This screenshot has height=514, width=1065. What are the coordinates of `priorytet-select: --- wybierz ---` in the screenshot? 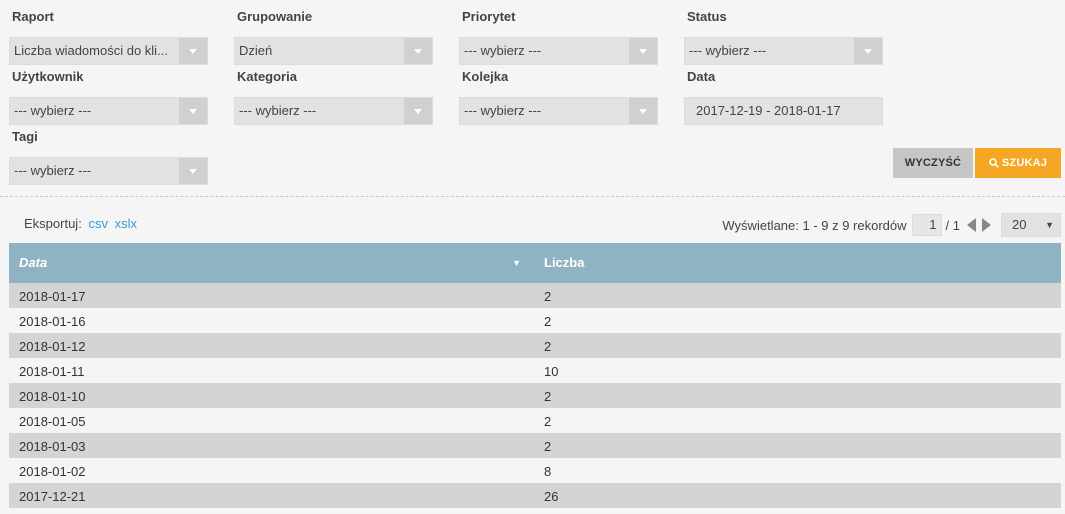 It's located at (558, 51).